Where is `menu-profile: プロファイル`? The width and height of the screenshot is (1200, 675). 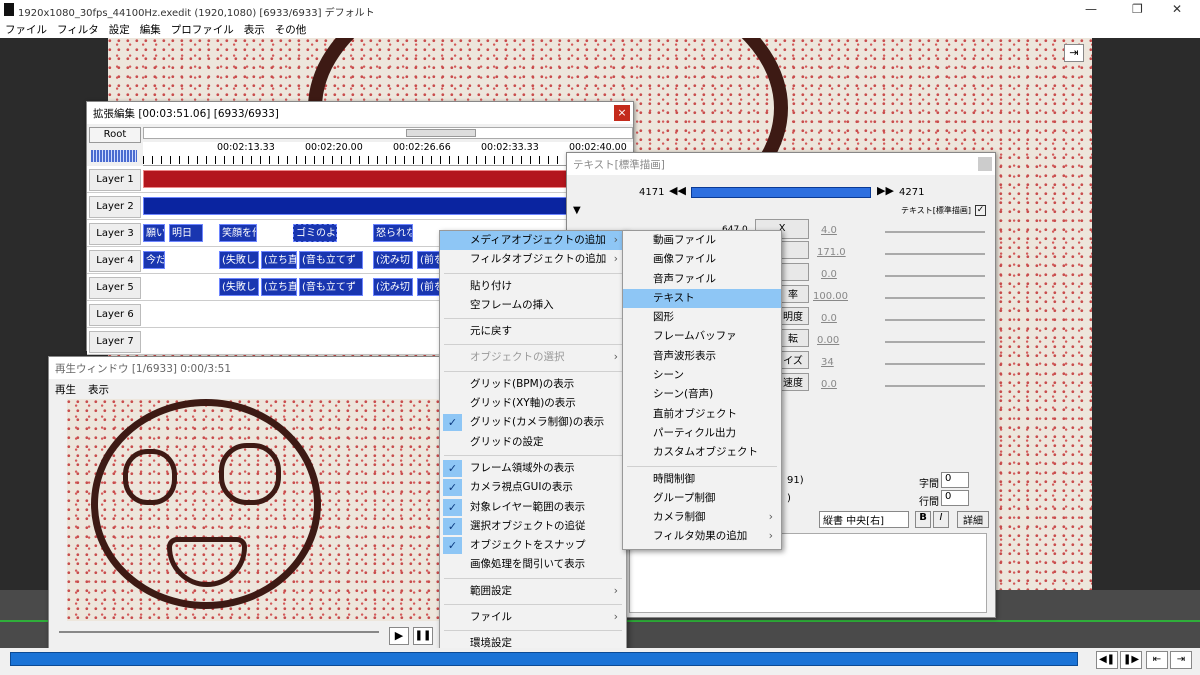
menu-profile: プロファイル is located at coordinates (202, 29).